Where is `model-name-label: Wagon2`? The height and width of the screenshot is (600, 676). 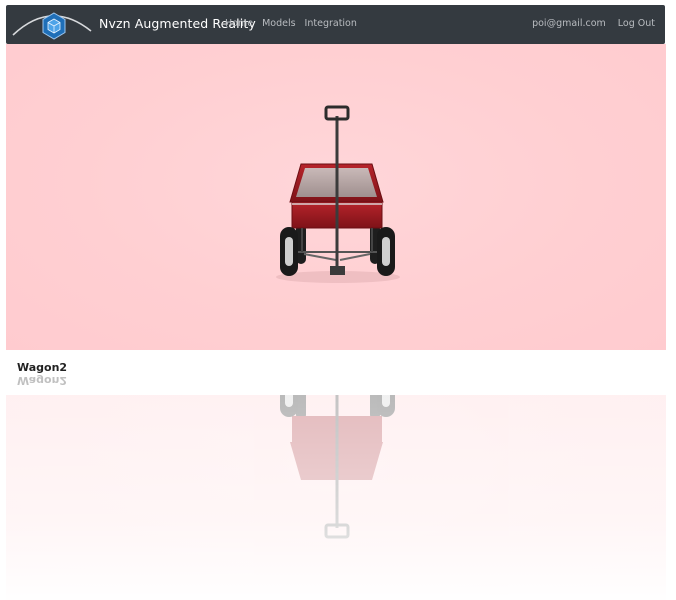
model-name-label: Wagon2 is located at coordinates (42, 367).